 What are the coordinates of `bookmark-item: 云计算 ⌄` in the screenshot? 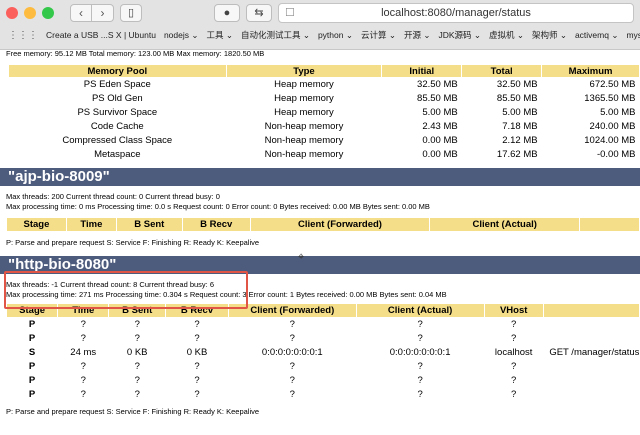 It's located at (378, 35).